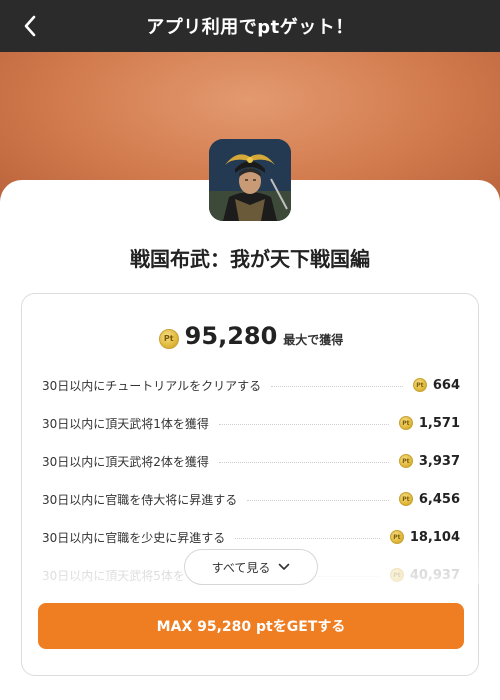  What do you see at coordinates (439, 461) in the screenshot?
I see `task-points: 3,937` at bounding box center [439, 461].